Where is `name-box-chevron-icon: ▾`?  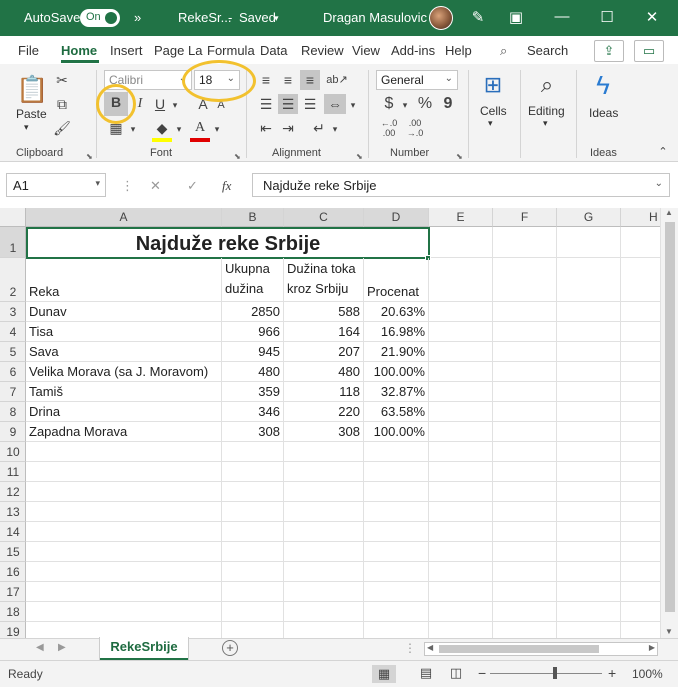
name-box-chevron-icon: ▾ is located at coordinates (97, 183).